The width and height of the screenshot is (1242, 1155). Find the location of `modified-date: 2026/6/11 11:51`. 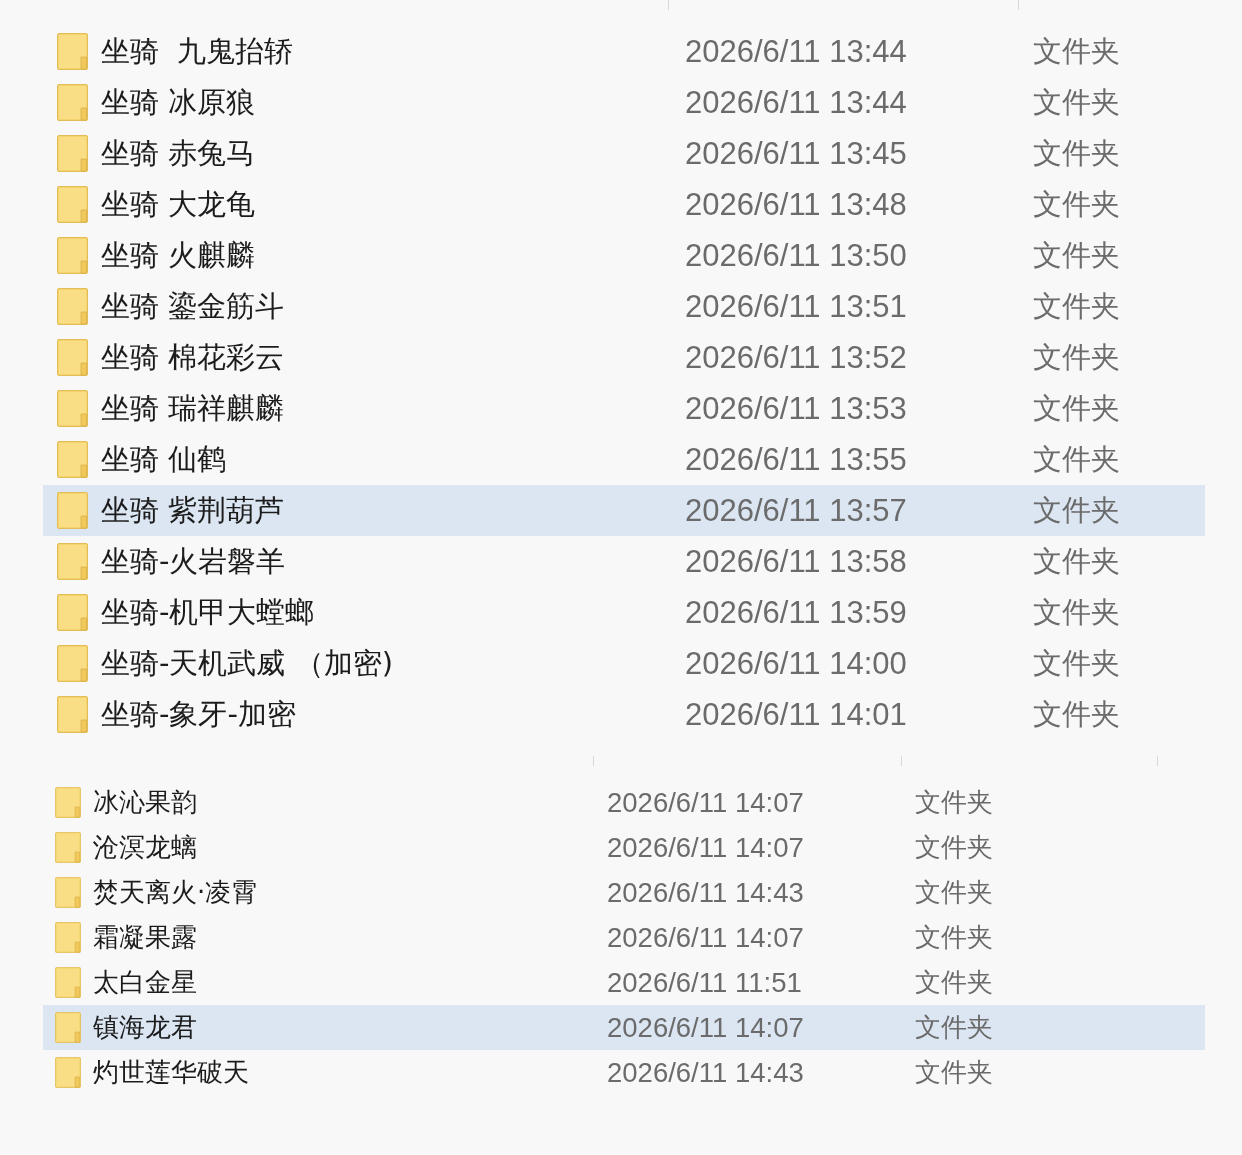

modified-date: 2026/6/11 11:51 is located at coordinates (704, 982).